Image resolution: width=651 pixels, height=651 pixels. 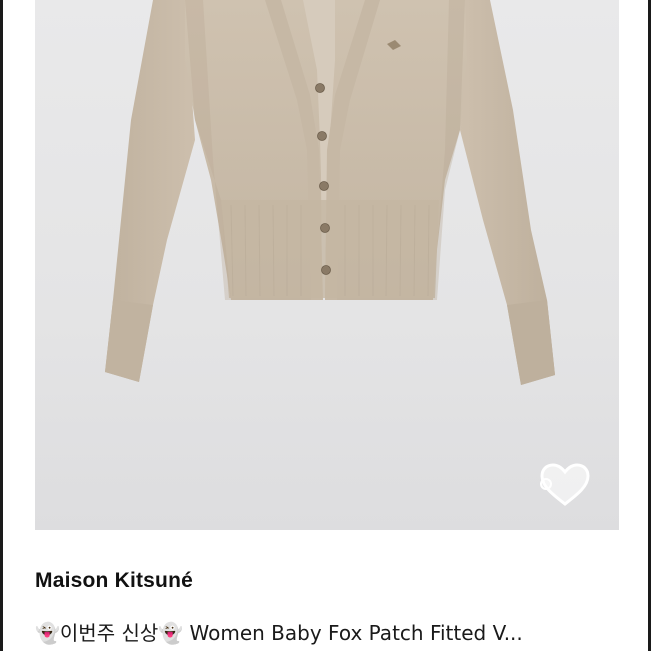 I want to click on heart-icon, so click(x=565, y=484).